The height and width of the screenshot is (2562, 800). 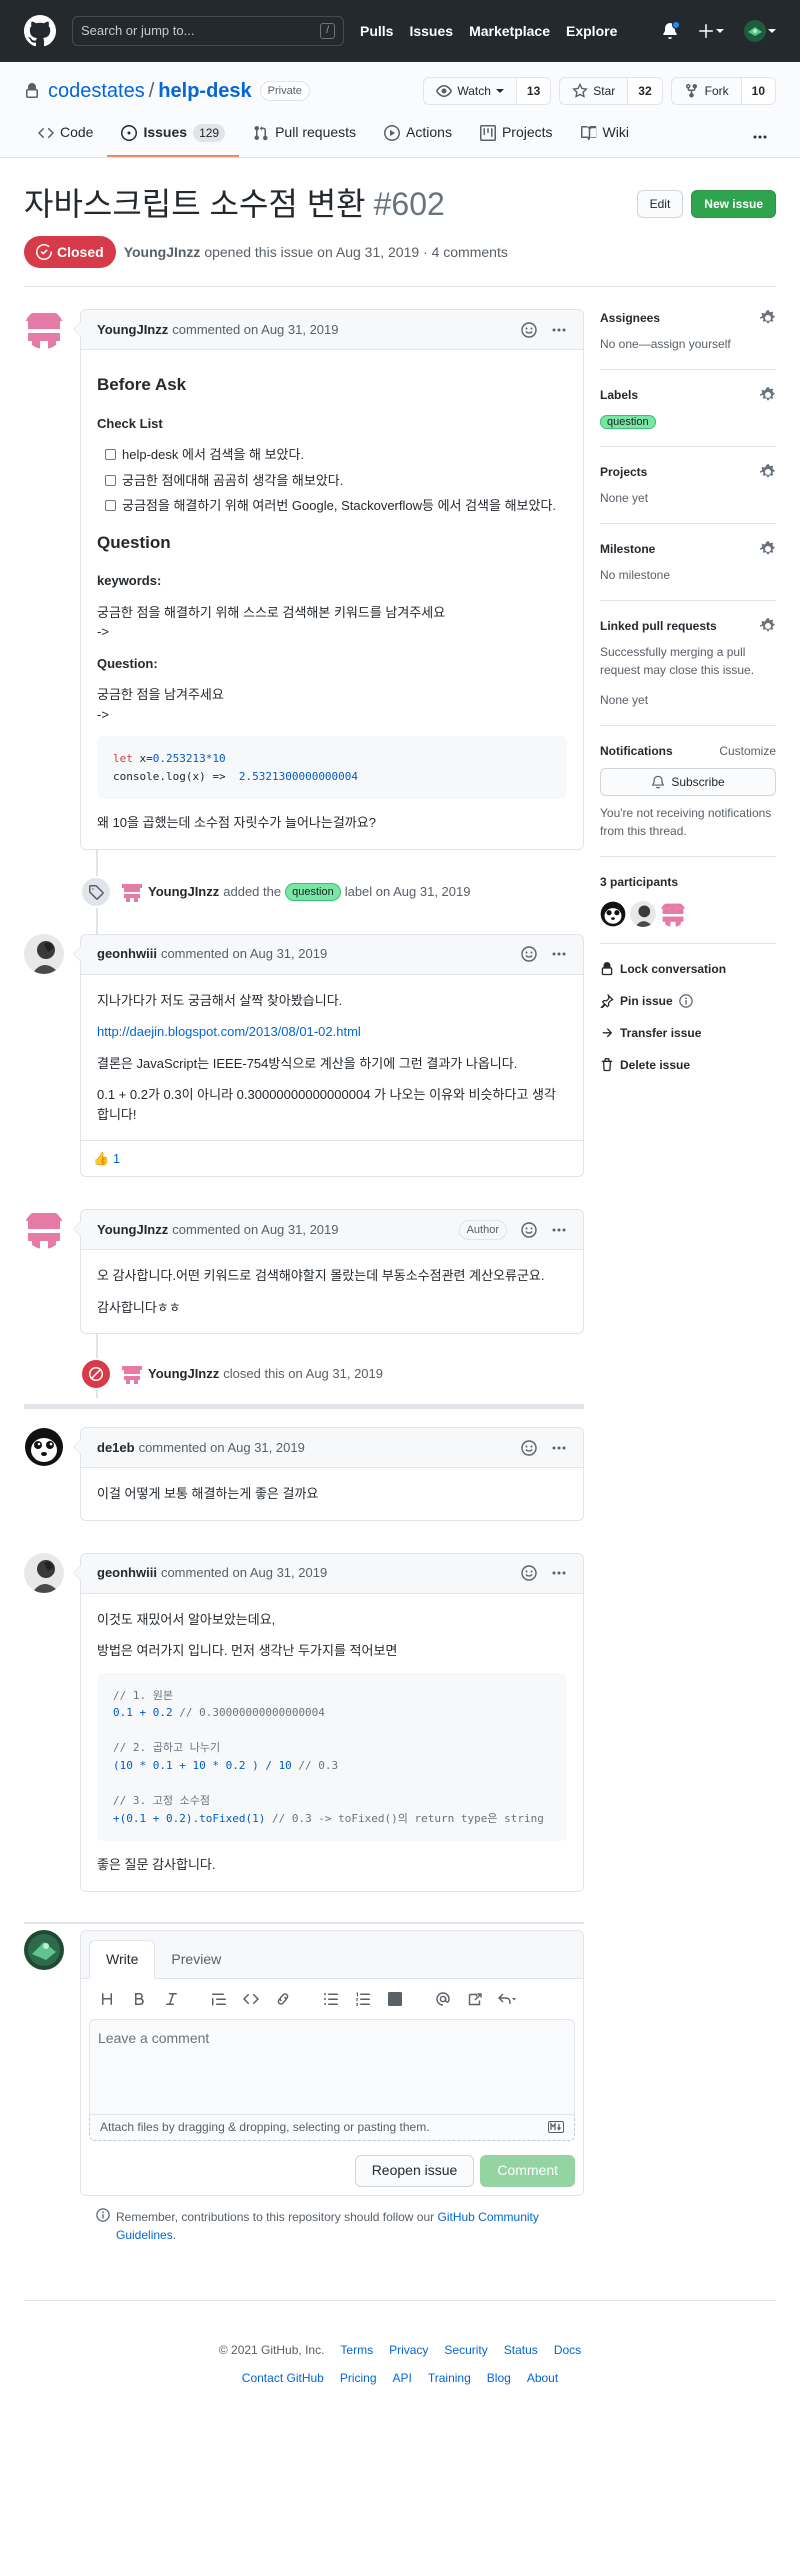 I want to click on footer-link-contact: Contact GitHub, so click(x=283, y=2378).